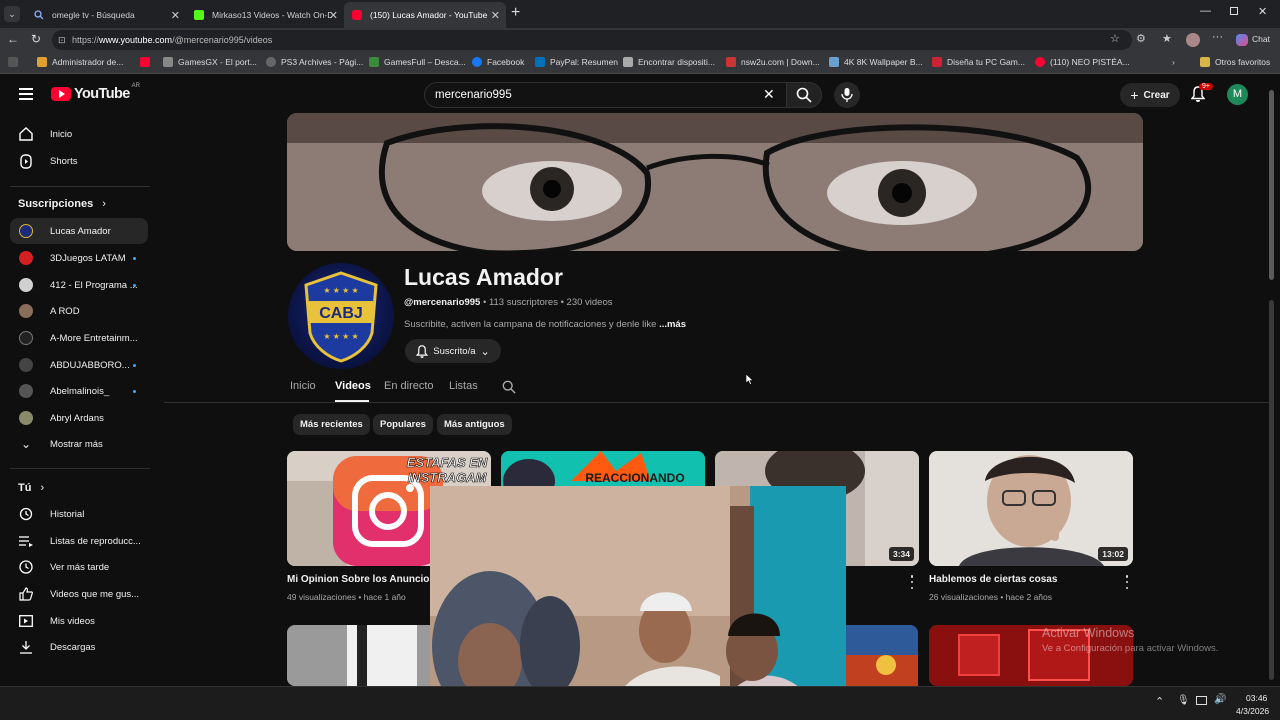 This screenshot has width=1280, height=720. Describe the element at coordinates (576, 62) in the screenshot. I see `bookmark-item: PayPal: Resumen` at that location.